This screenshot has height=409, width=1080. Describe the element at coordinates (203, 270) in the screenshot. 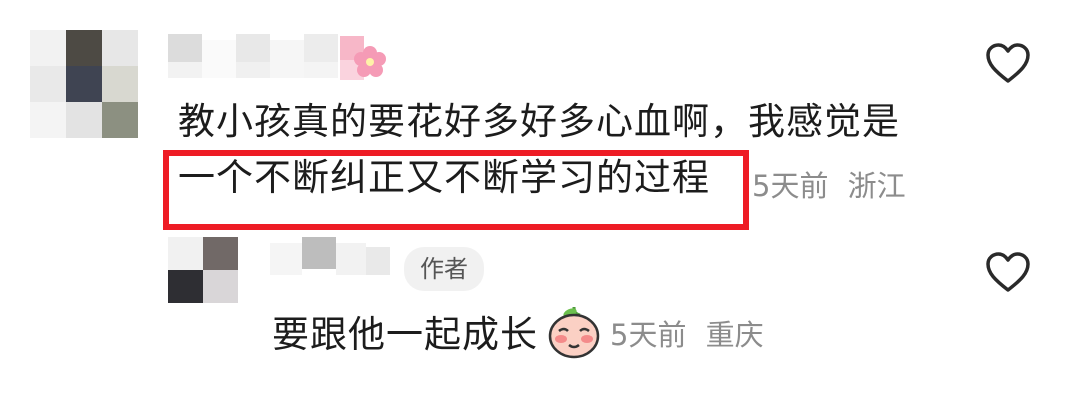

I see `reply-avatar` at that location.